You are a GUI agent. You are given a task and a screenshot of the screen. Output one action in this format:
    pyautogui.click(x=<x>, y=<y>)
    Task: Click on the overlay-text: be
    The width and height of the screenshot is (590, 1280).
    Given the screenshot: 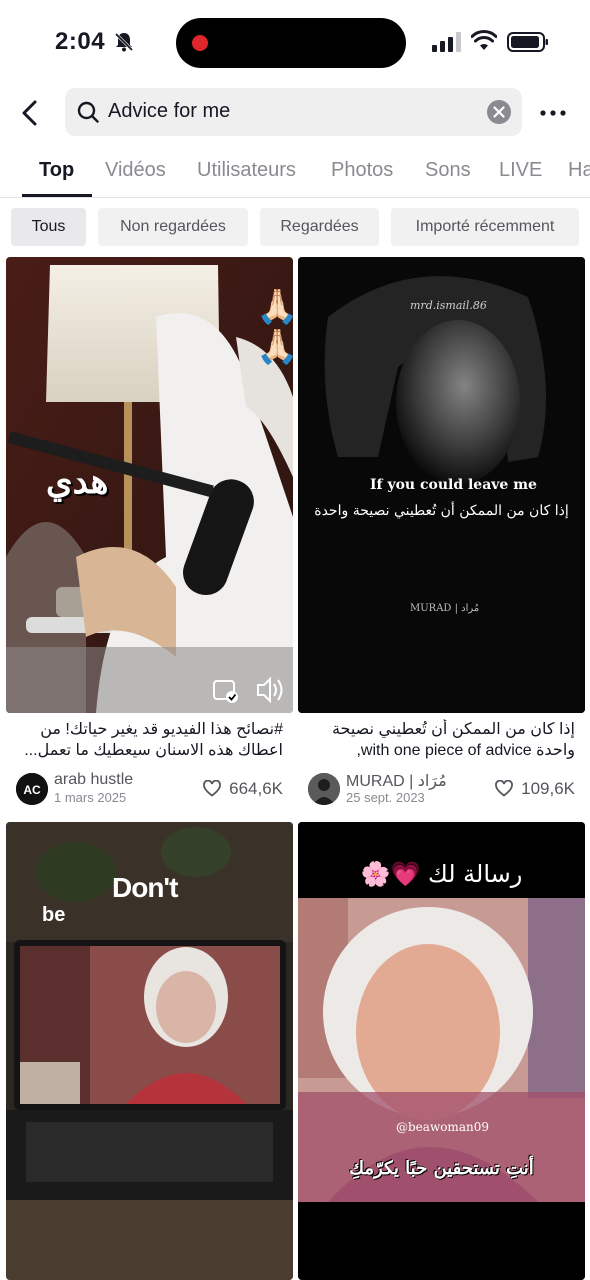 What is the action you would take?
    pyautogui.click(x=54, y=915)
    